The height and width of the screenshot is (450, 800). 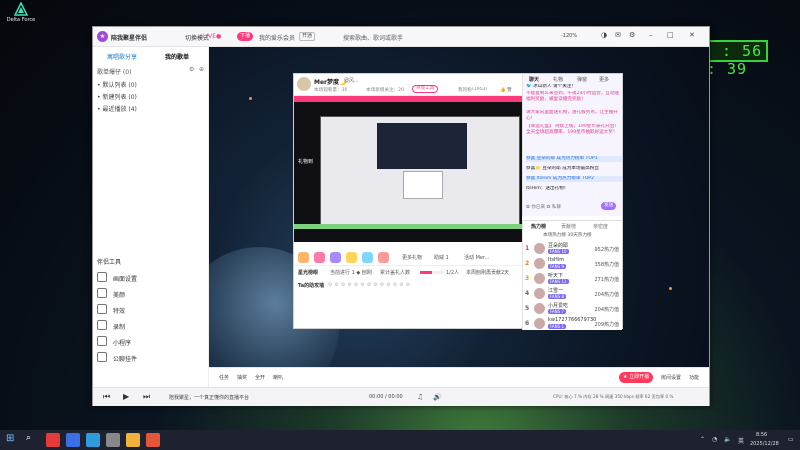 I want to click on volume-icon: 🔈, so click(x=727, y=439).